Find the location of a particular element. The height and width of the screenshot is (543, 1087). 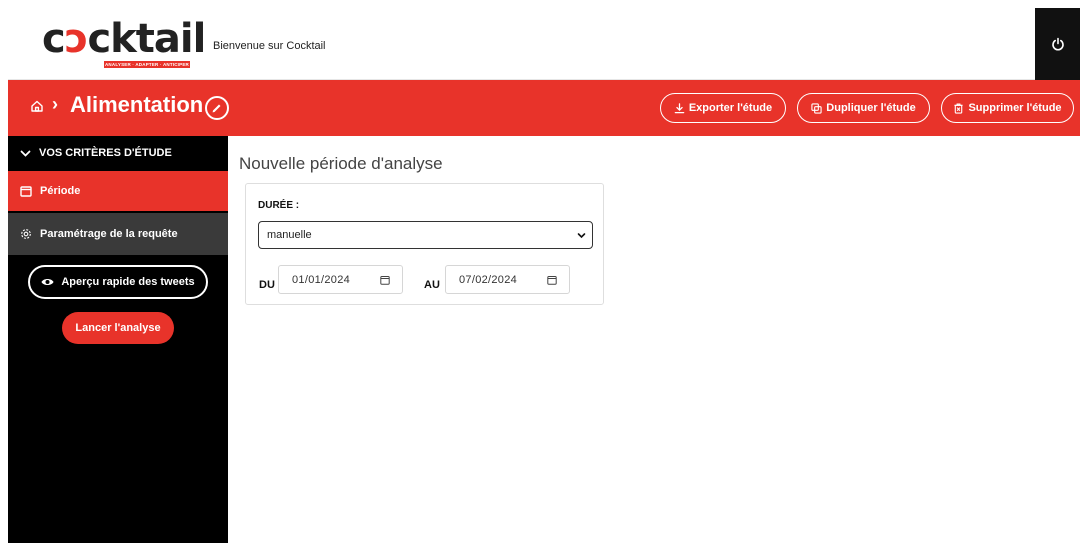

to-date-input: 07/02/2024 is located at coordinates (507, 279).